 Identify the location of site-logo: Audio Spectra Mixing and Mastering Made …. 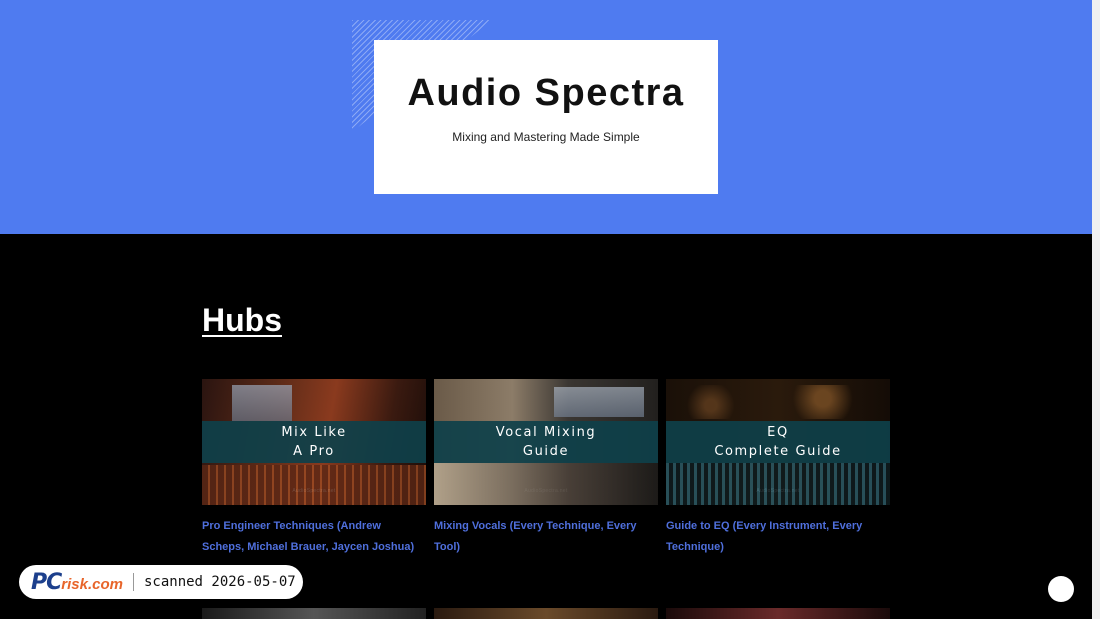
(546, 117).